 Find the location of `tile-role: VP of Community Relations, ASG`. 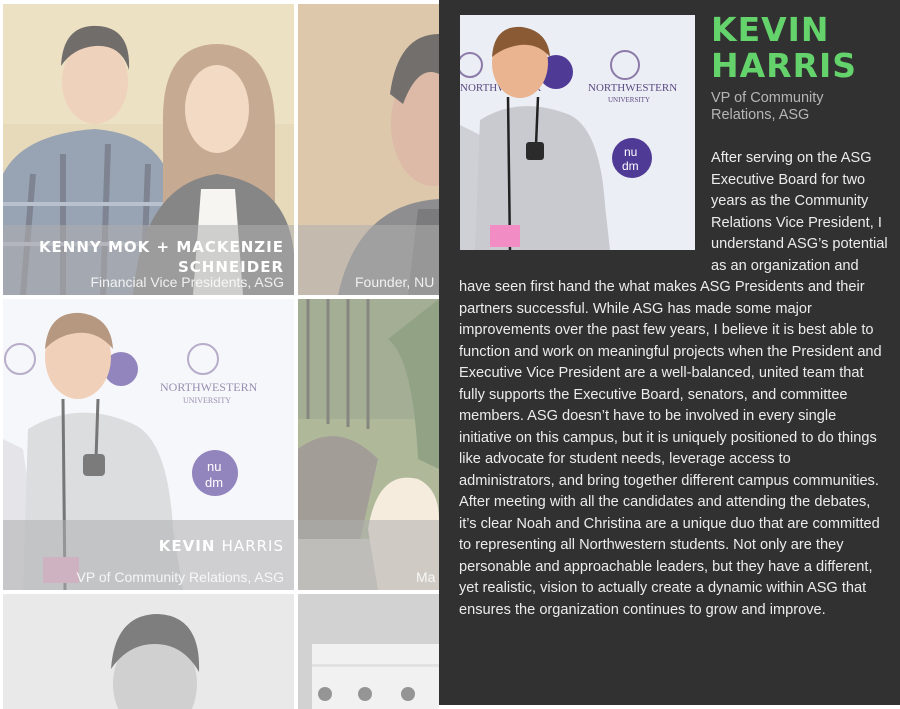

tile-role: VP of Community Relations, ASG is located at coordinates (180, 577).